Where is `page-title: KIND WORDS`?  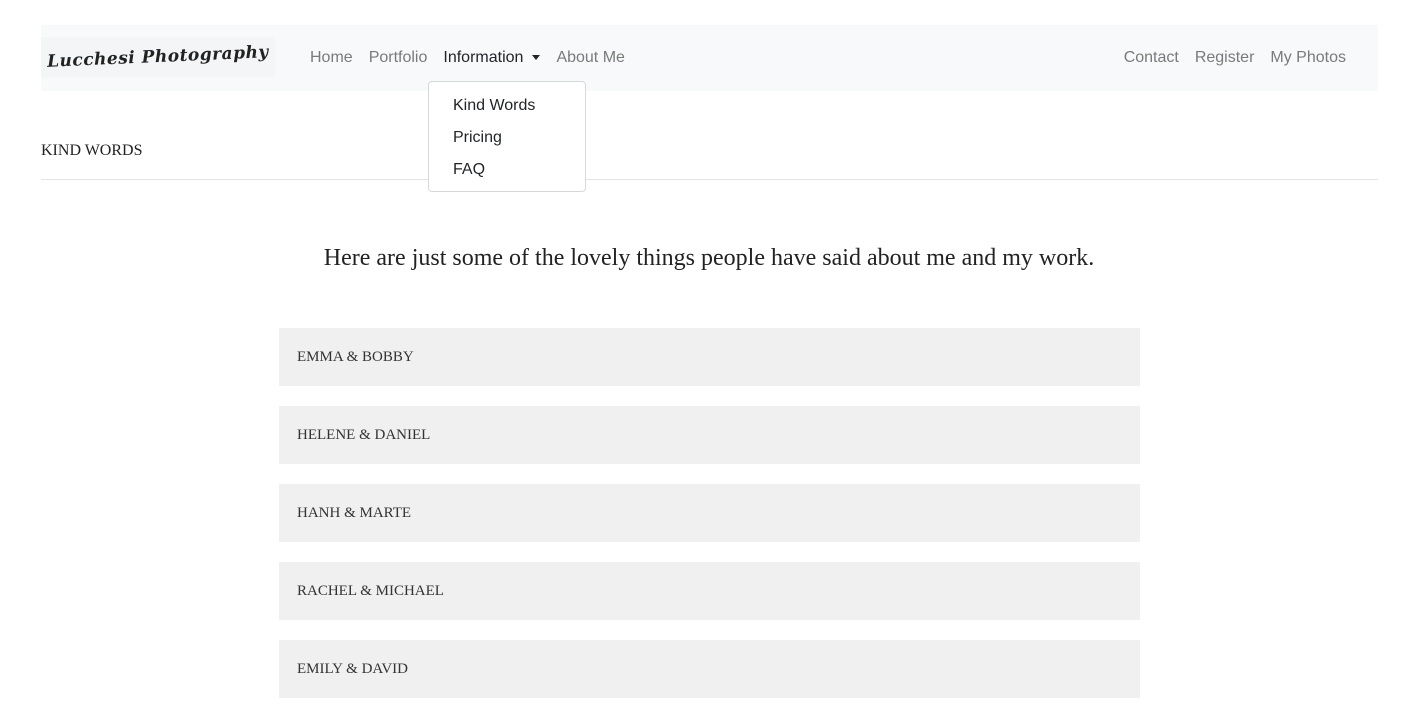
page-title: KIND WORDS is located at coordinates (92, 150).